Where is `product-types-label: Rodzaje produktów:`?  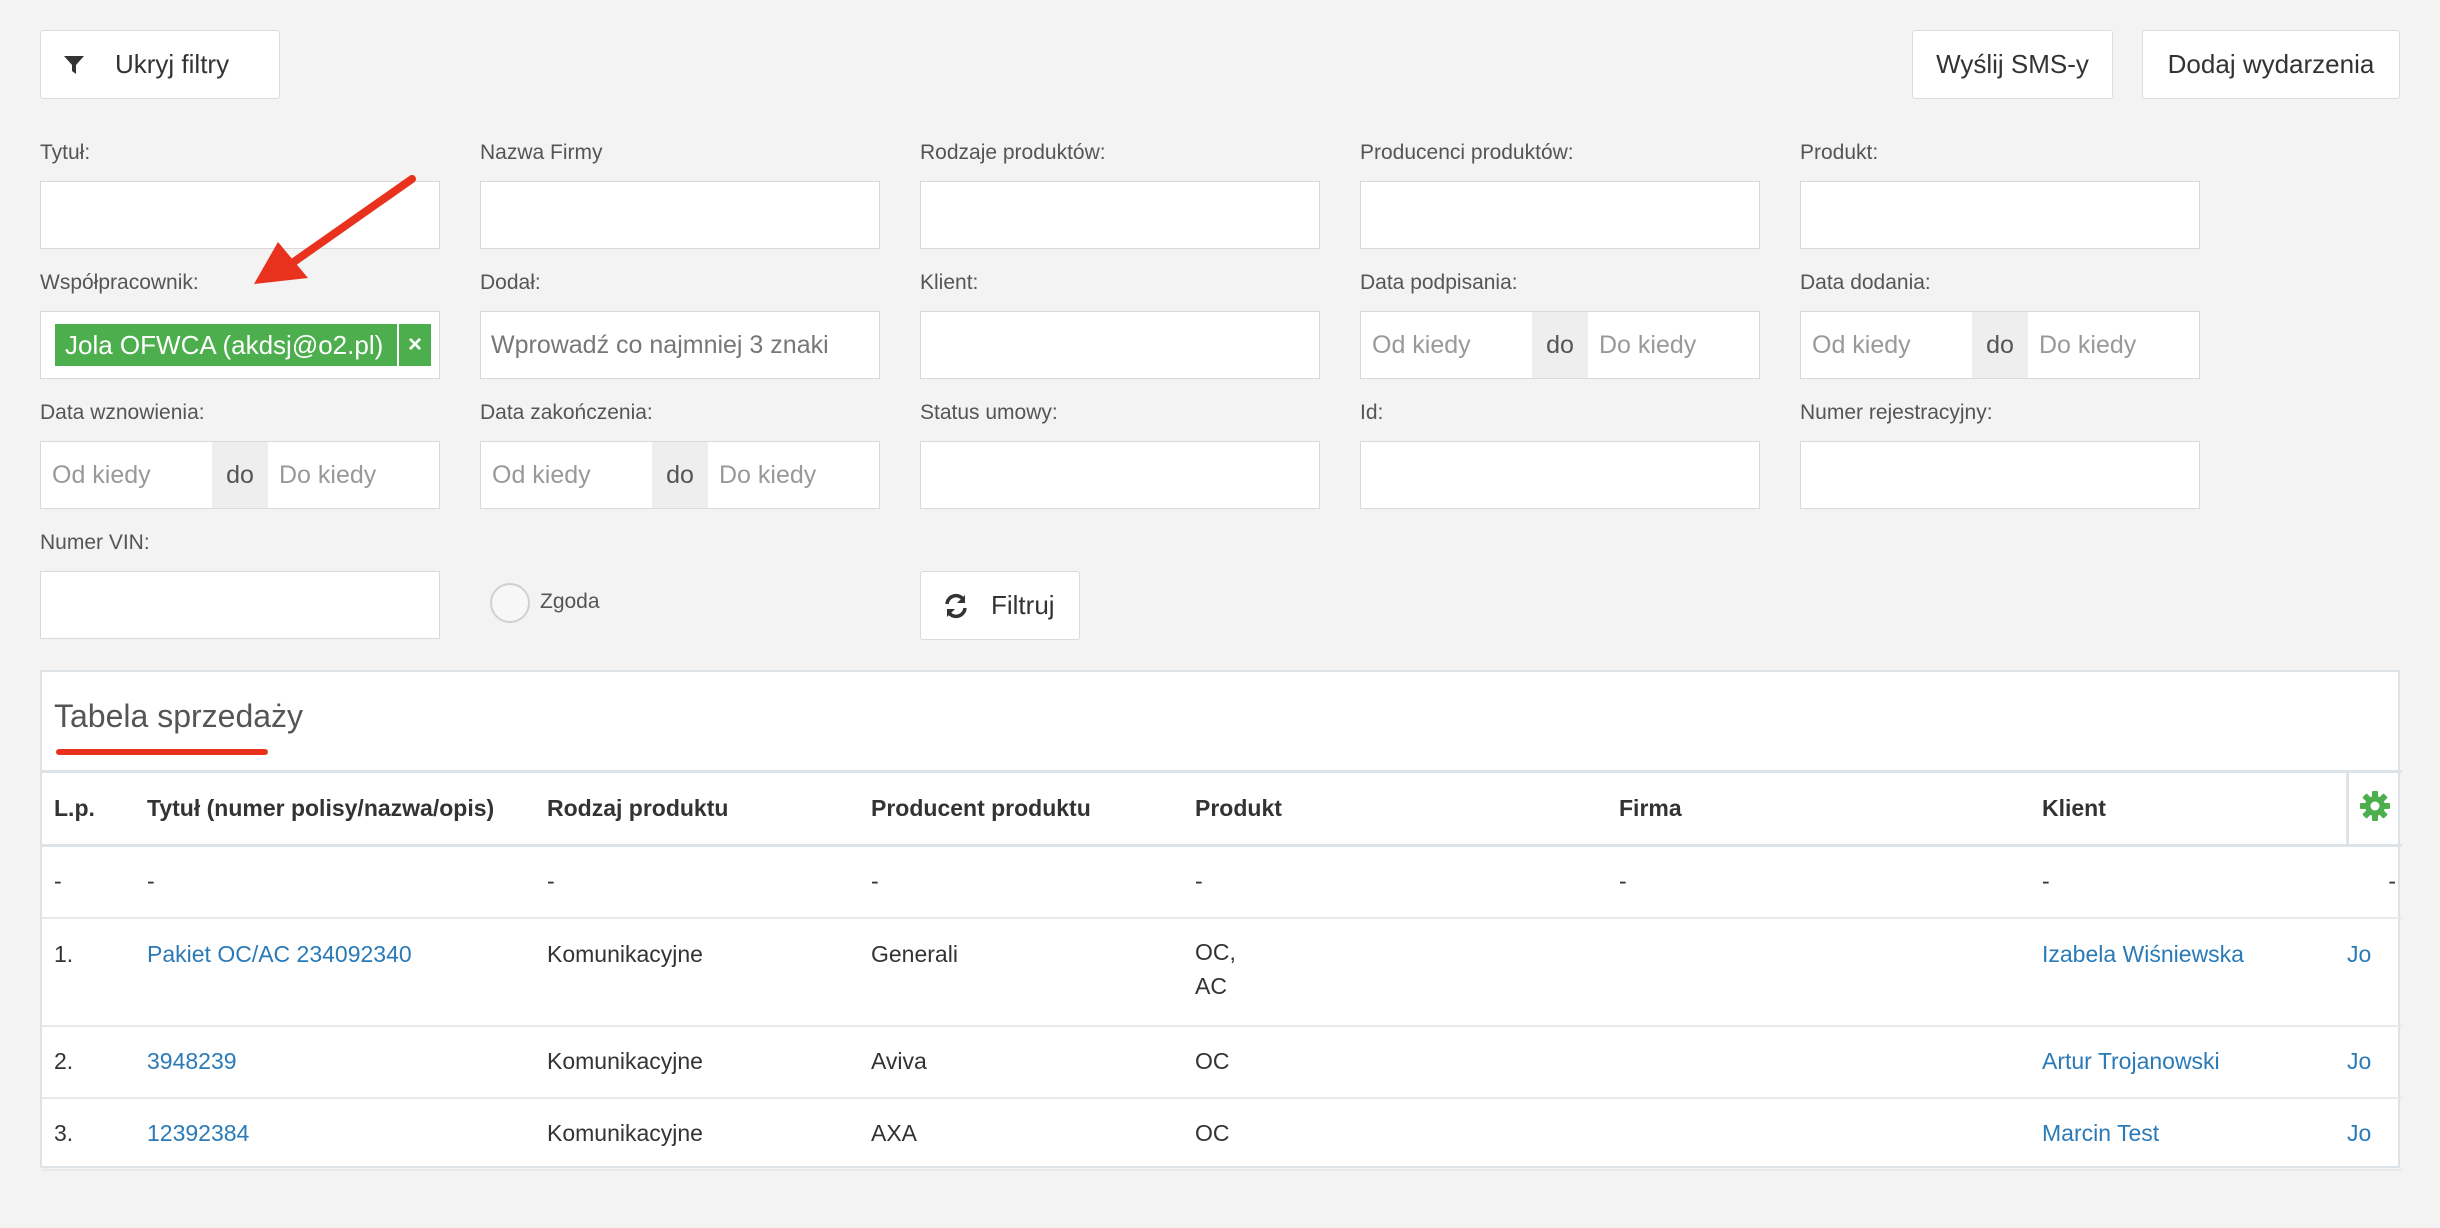
product-types-label: Rodzaje produktów: is located at coordinates (1013, 152).